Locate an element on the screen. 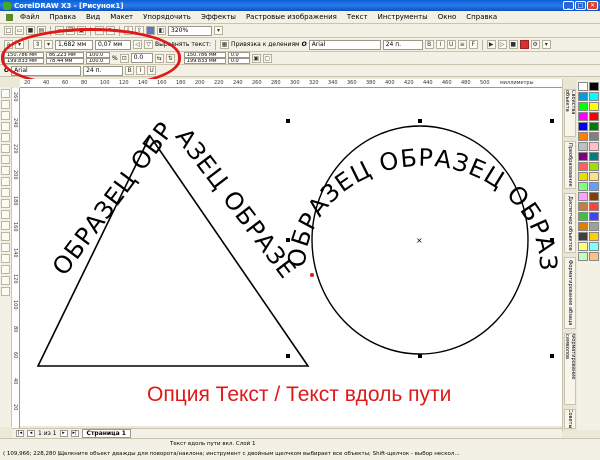  menu-edit: Правка is located at coordinates (62, 17).